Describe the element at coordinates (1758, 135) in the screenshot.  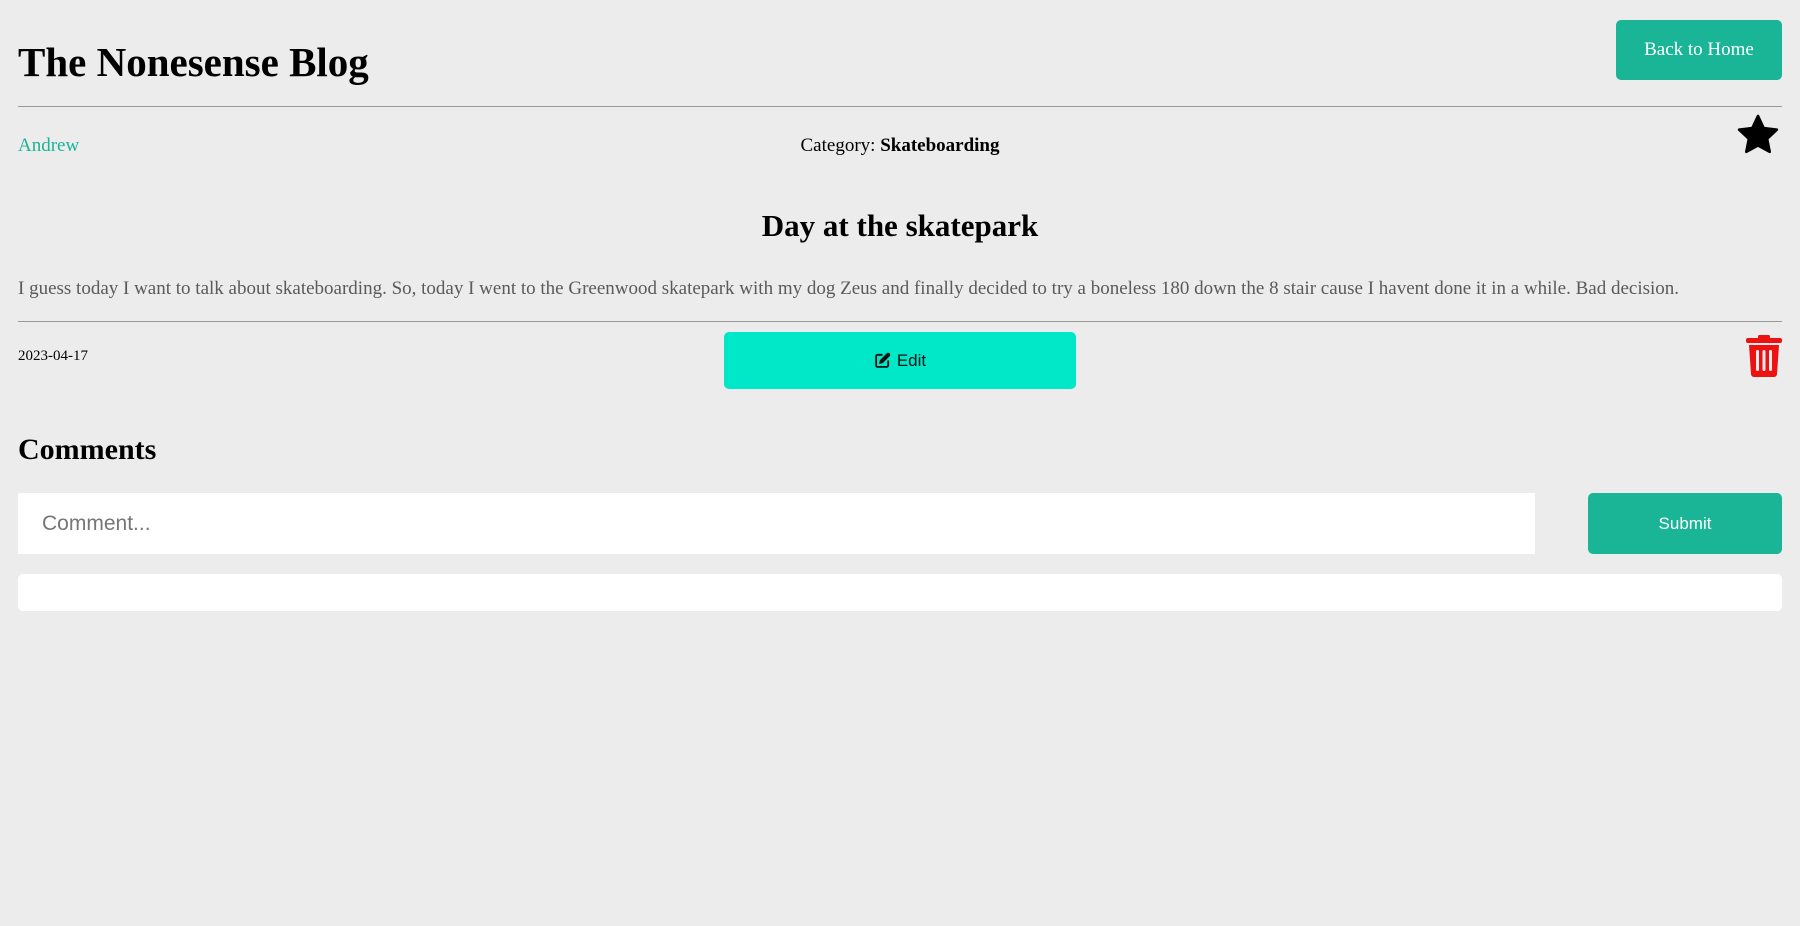
I see `star-icon` at that location.